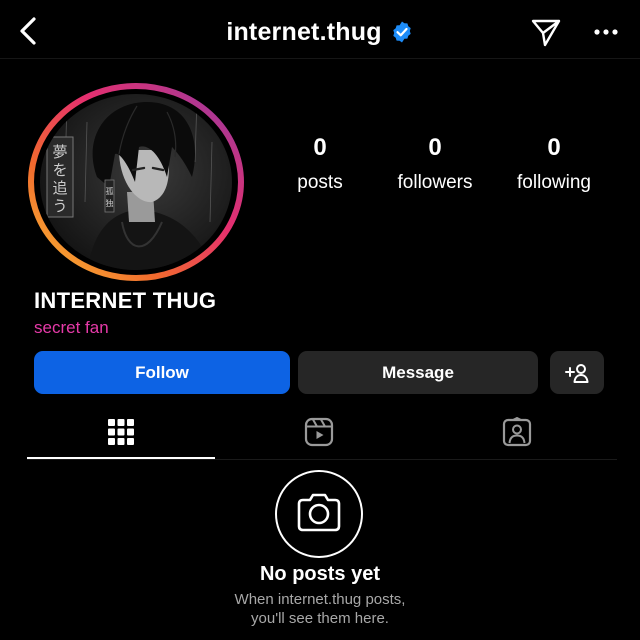 The image size is (640, 640). I want to click on tab-reels, so click(319, 432).